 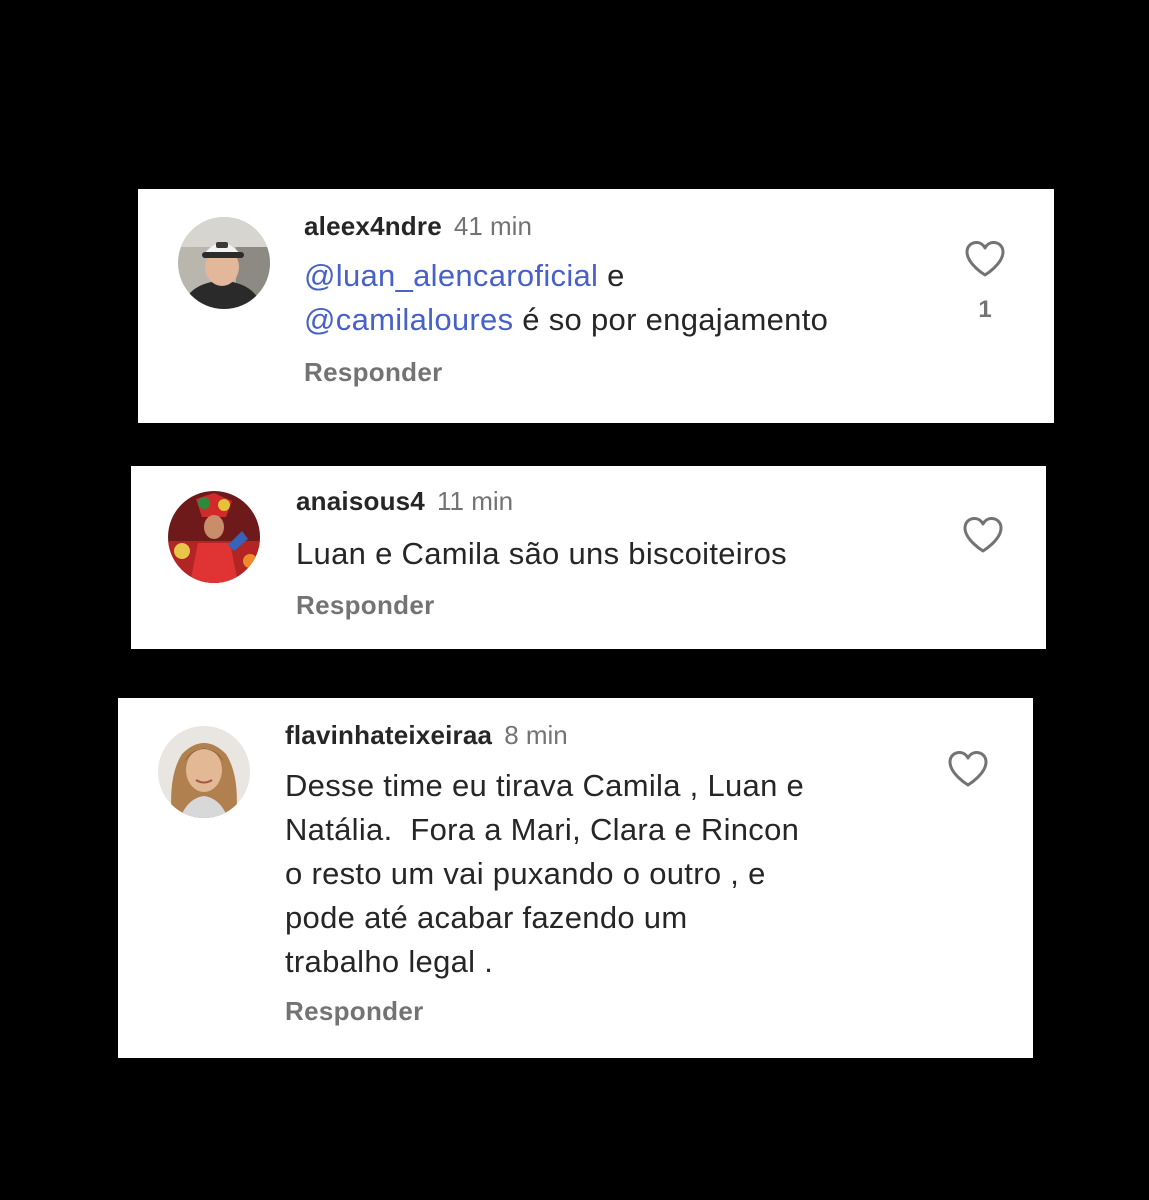 I want to click on username: flavinhateixeiraa, so click(x=388, y=735).